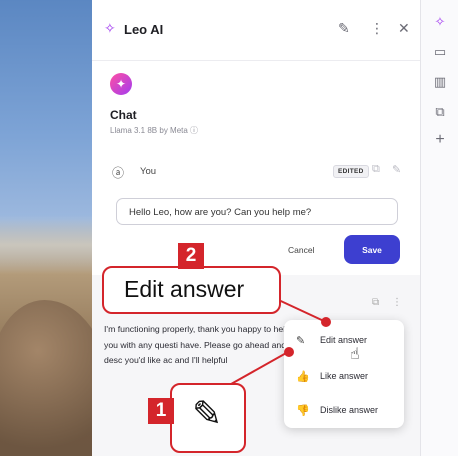 The height and width of the screenshot is (456, 458). Describe the element at coordinates (289, 352) in the screenshot. I see `callout-1-dot` at that location.